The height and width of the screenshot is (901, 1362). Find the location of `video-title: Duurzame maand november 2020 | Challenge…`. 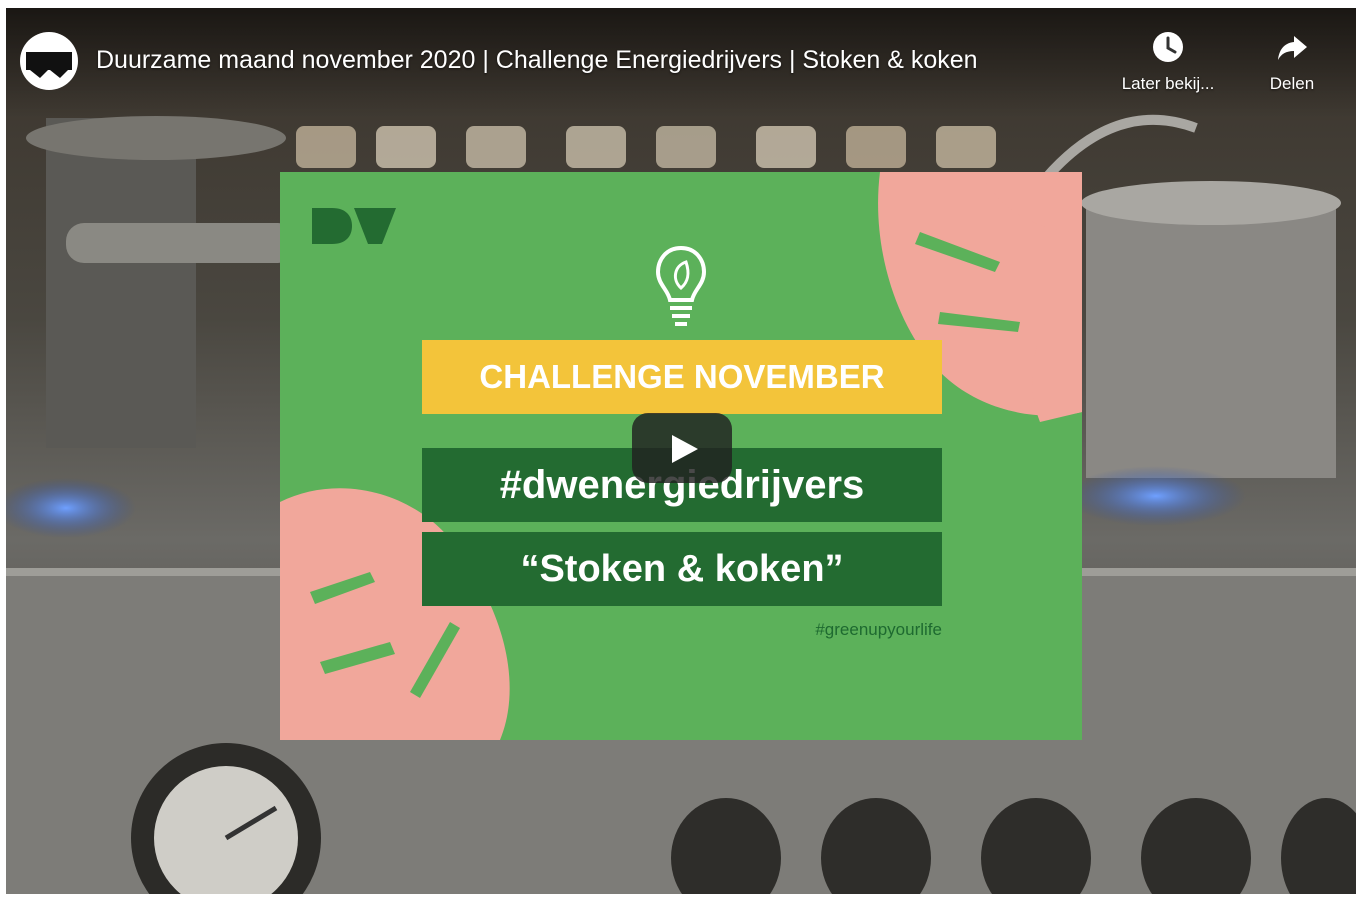

video-title: Duurzame maand november 2020 | Challenge… is located at coordinates (537, 60).